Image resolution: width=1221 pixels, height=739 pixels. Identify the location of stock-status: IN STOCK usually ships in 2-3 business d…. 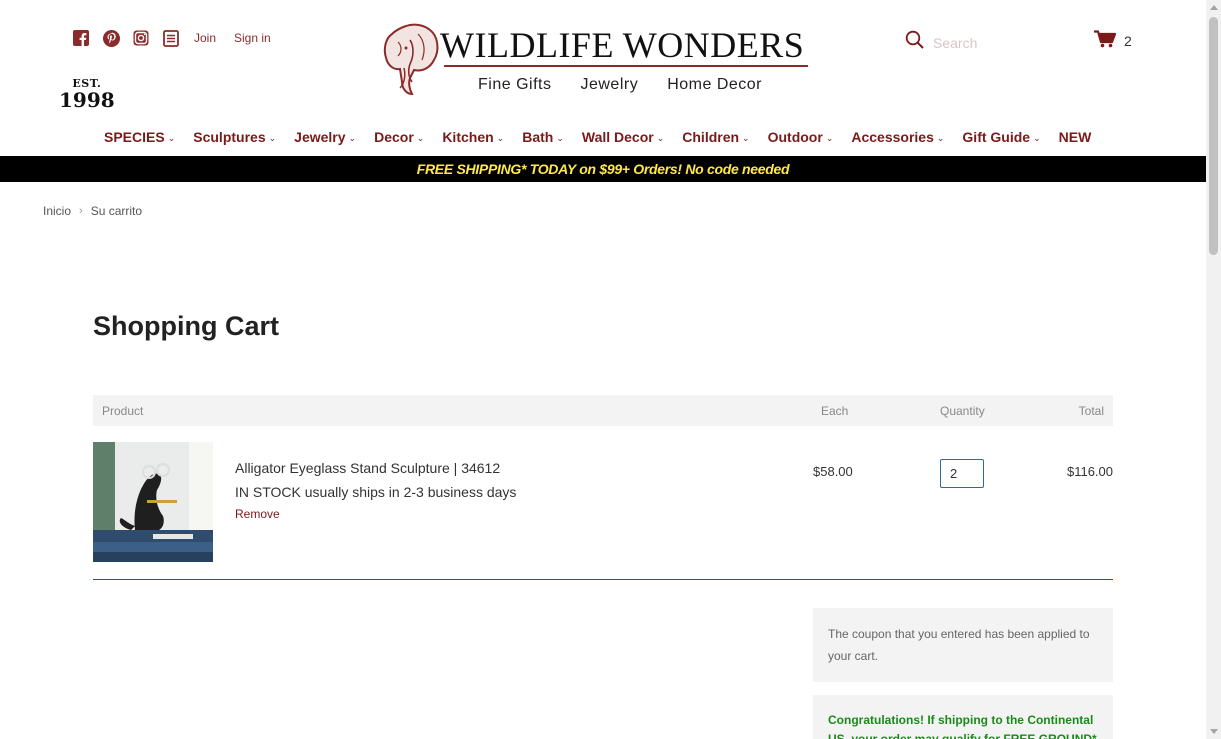
(376, 492).